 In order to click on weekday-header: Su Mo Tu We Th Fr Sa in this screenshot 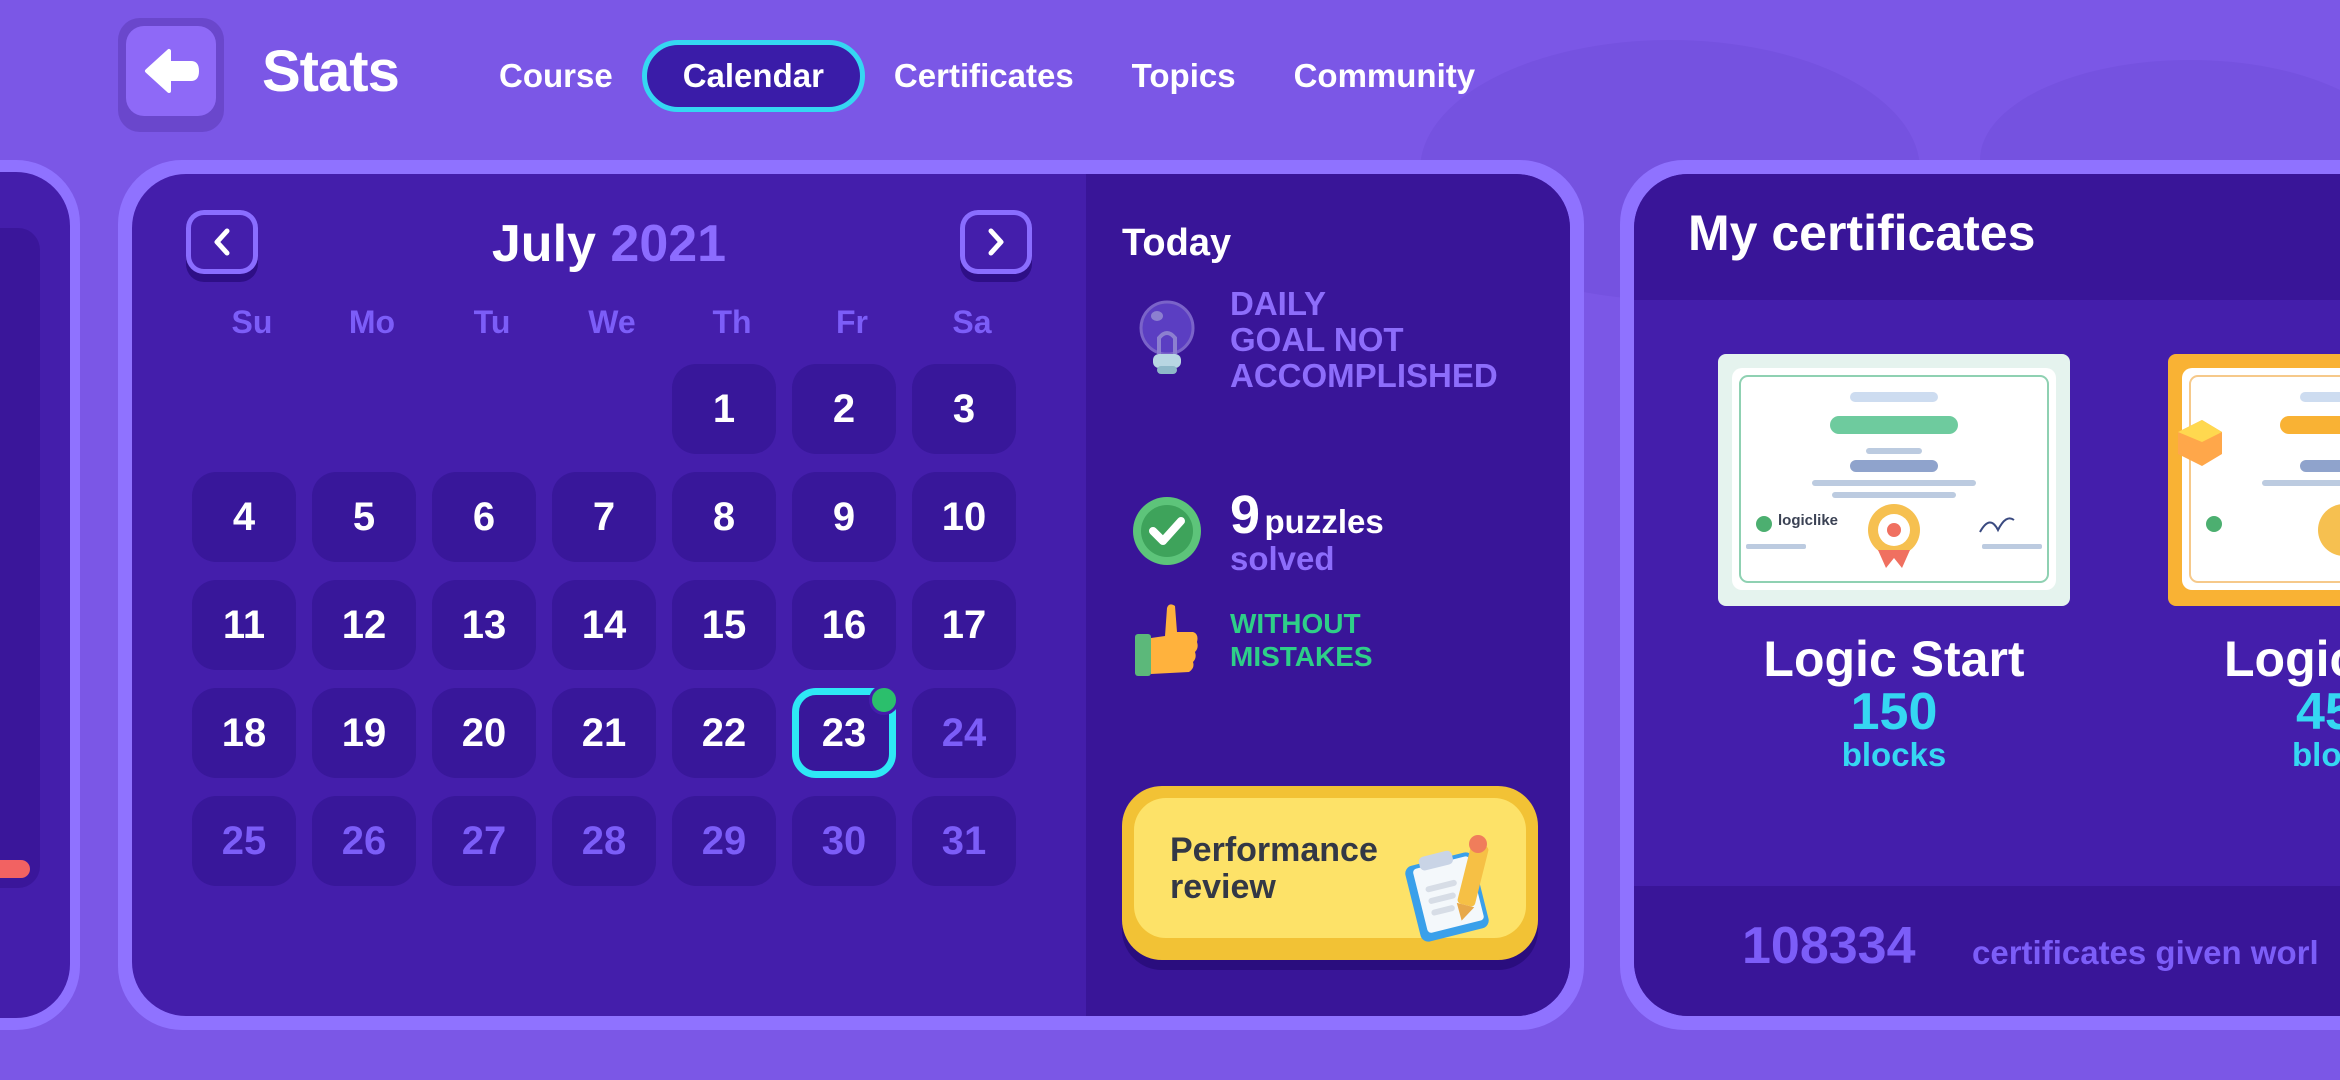, I will do `click(612, 322)`.